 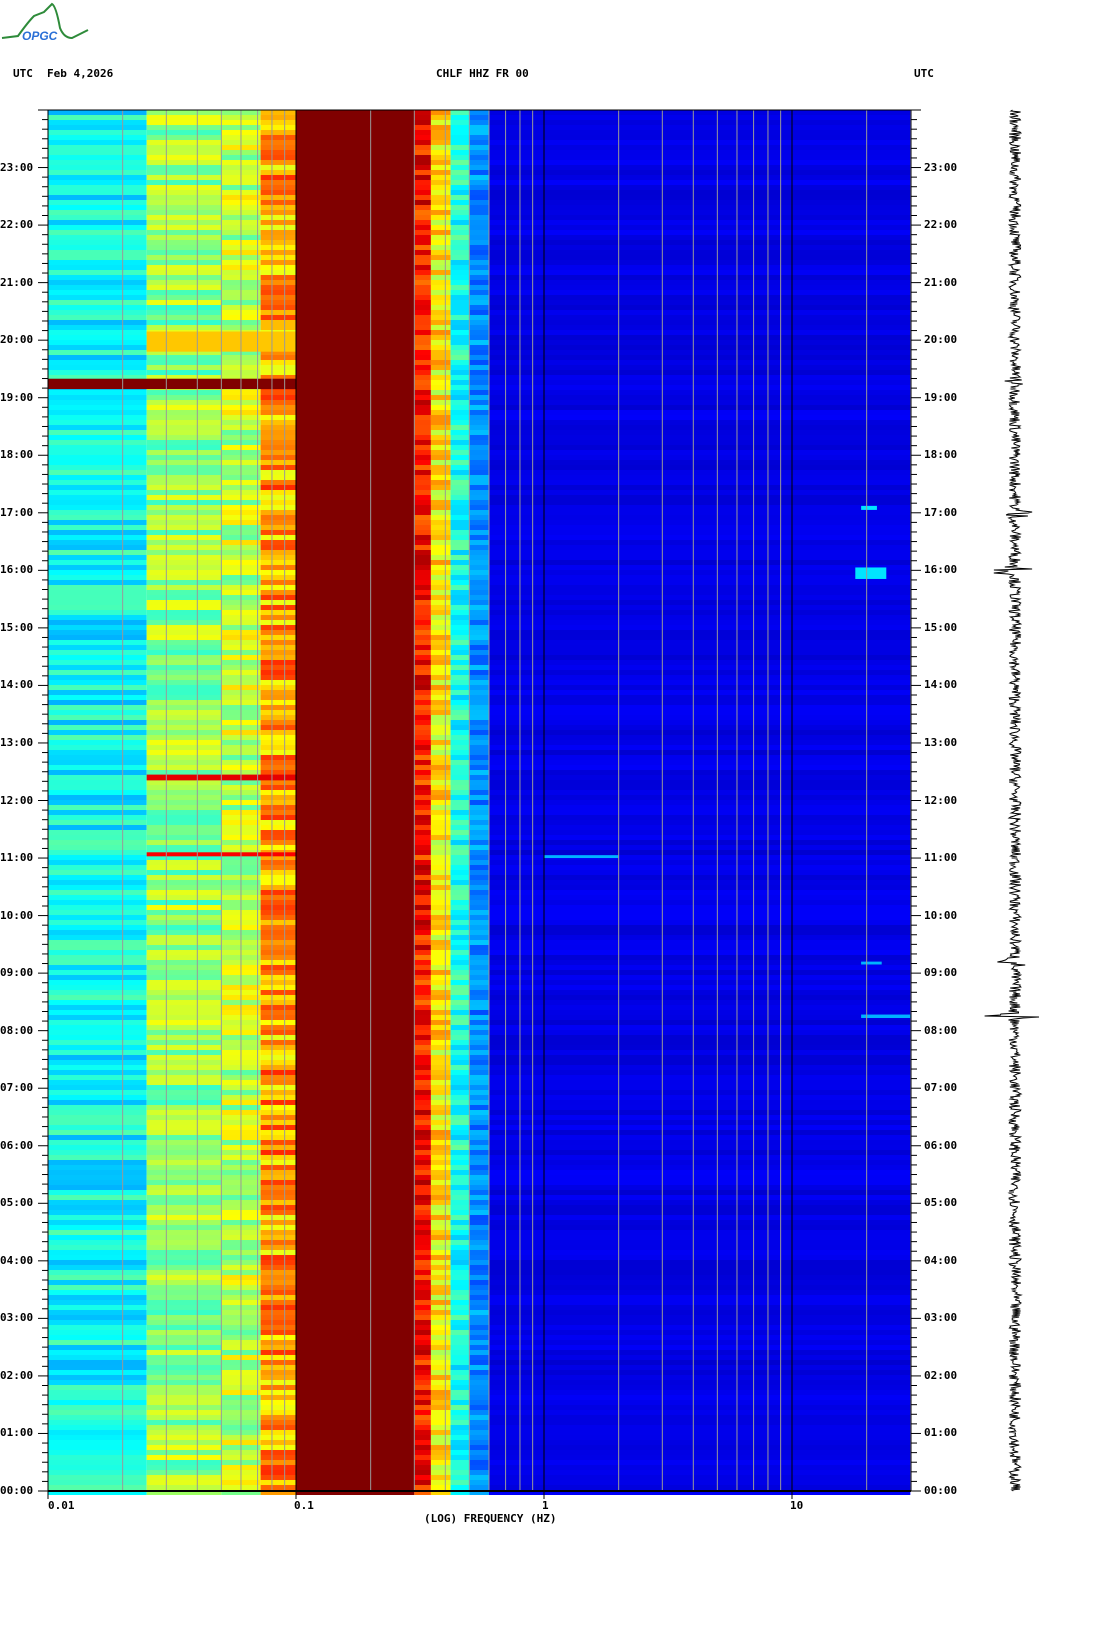 I want to click on frequency-tick-label: 1, so click(x=545, y=1505).